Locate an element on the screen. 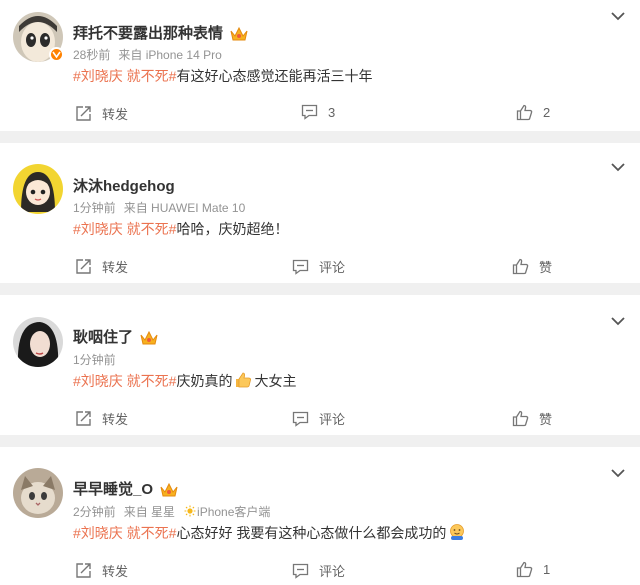 The image size is (640, 585). hugging-emoji is located at coordinates (457, 532).